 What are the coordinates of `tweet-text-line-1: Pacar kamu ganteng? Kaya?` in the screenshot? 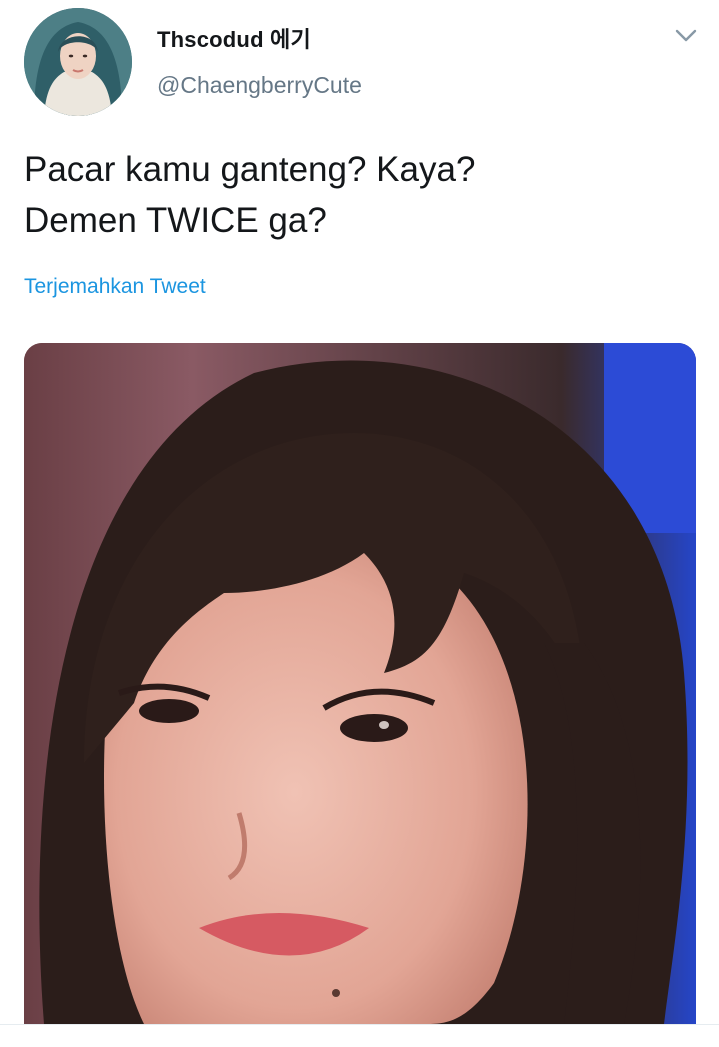 It's located at (250, 169).